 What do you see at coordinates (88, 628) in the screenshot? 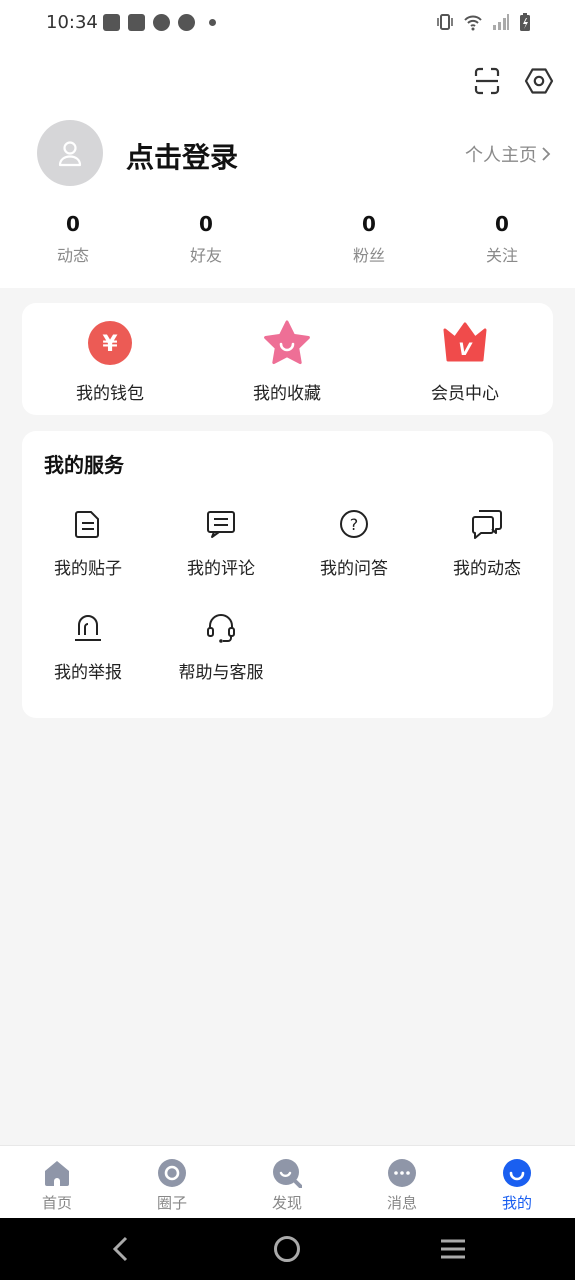
I see `report-icon` at bounding box center [88, 628].